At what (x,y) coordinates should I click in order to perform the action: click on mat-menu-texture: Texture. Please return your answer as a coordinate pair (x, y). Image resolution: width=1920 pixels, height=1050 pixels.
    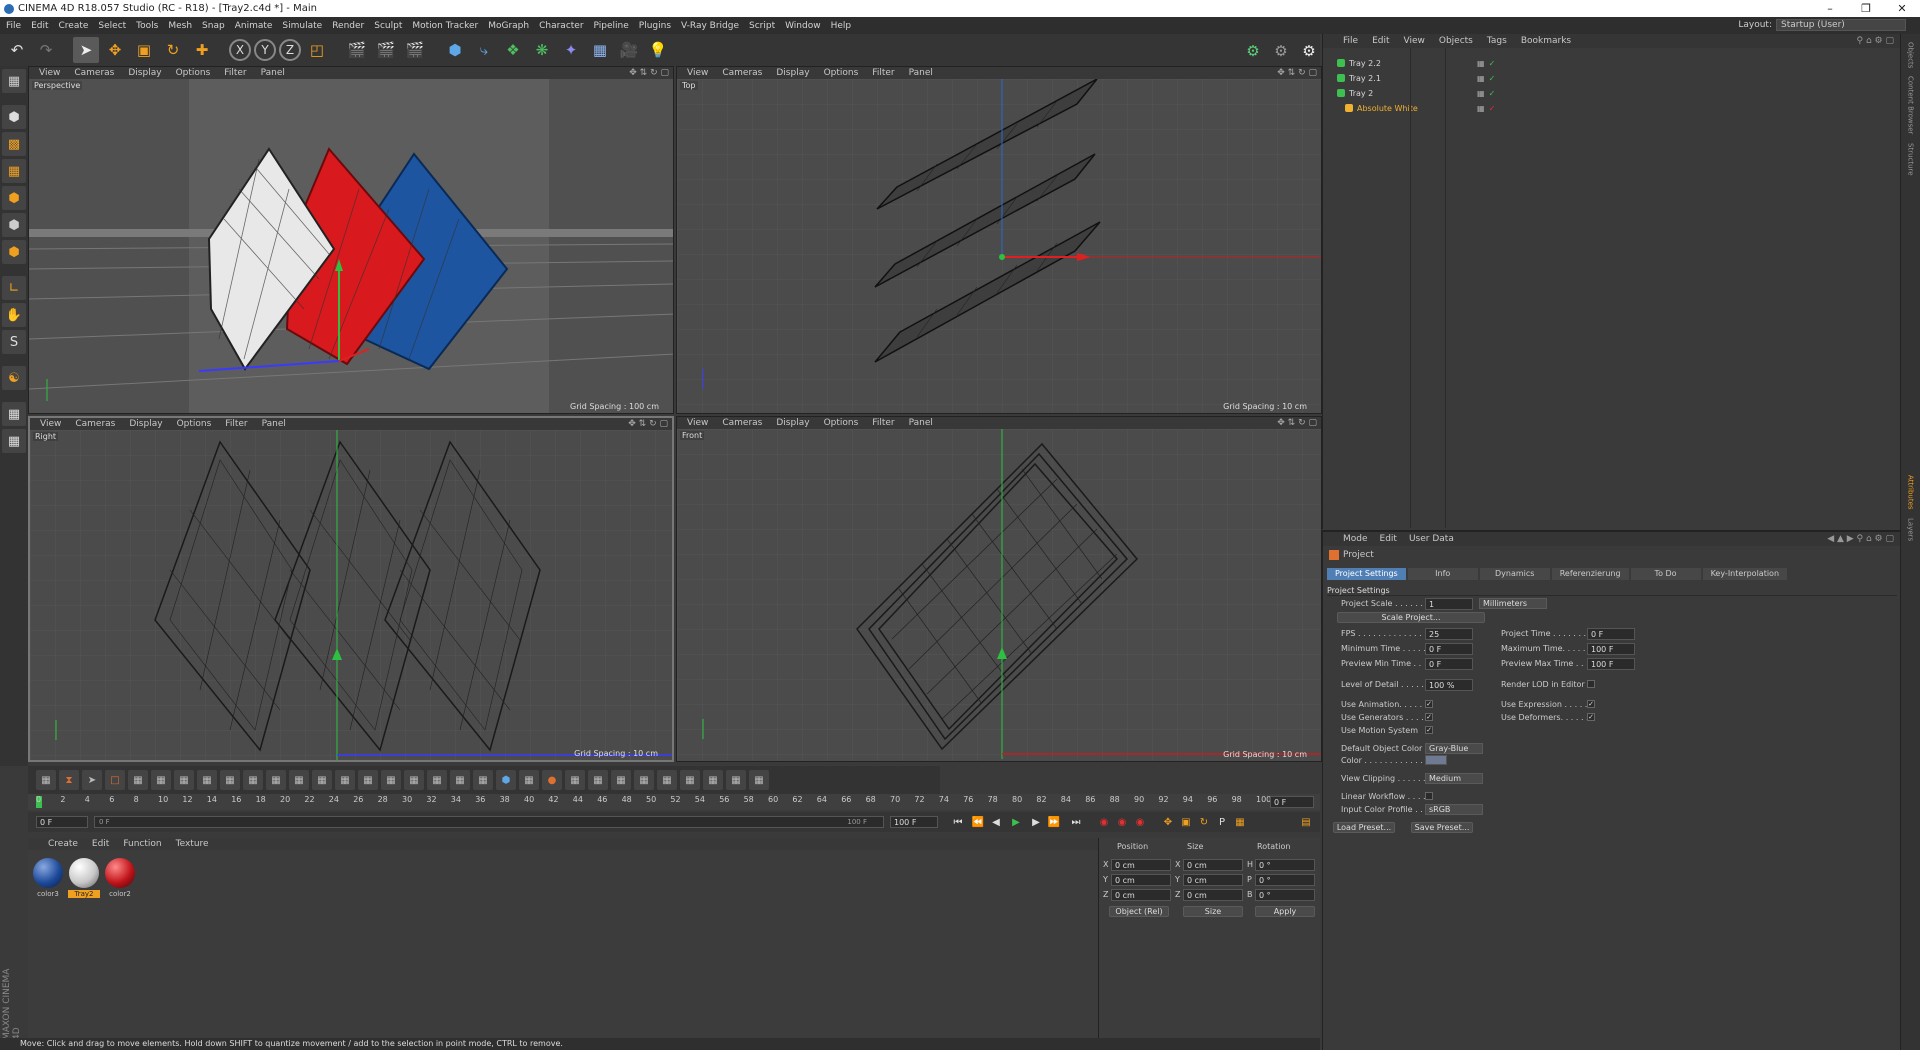
    Looking at the image, I should click on (192, 844).